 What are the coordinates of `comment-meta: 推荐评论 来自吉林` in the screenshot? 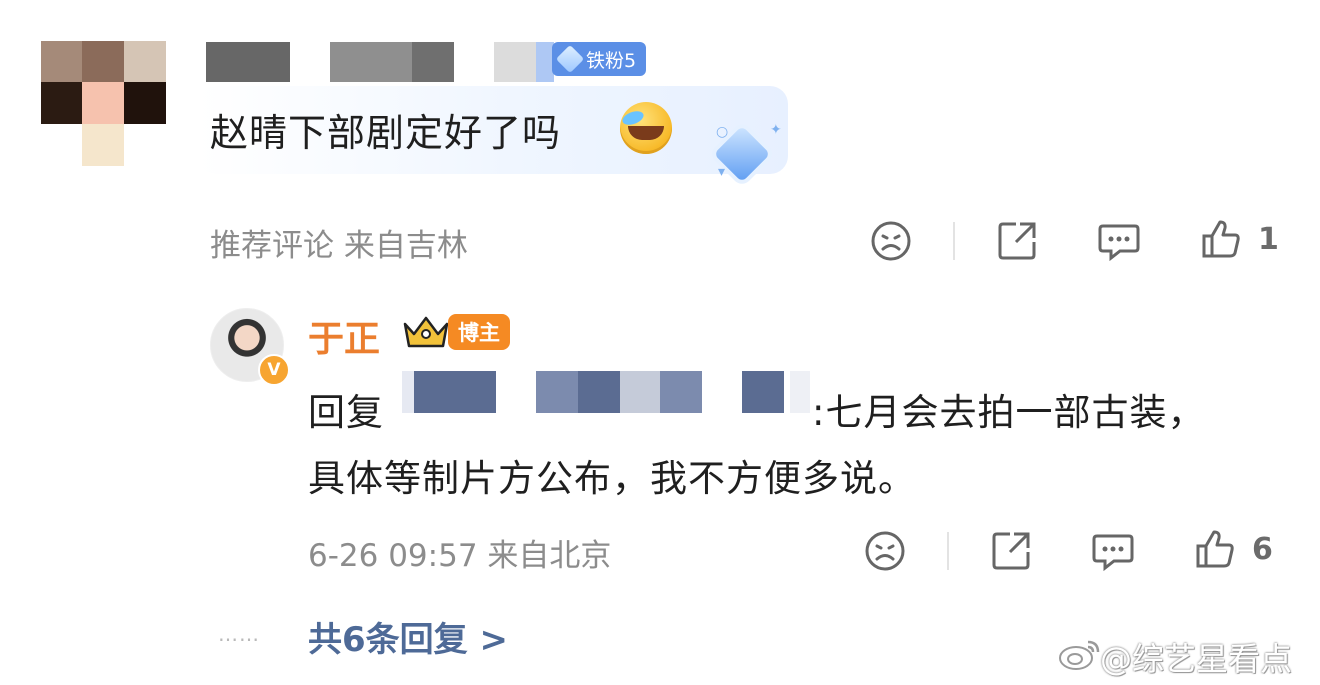 It's located at (339, 246).